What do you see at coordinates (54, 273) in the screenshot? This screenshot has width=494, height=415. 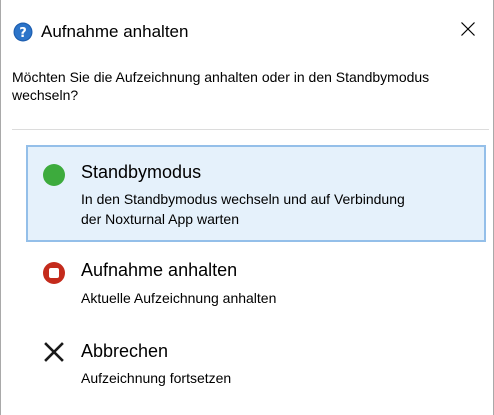 I see `red-stop-icon` at bounding box center [54, 273].